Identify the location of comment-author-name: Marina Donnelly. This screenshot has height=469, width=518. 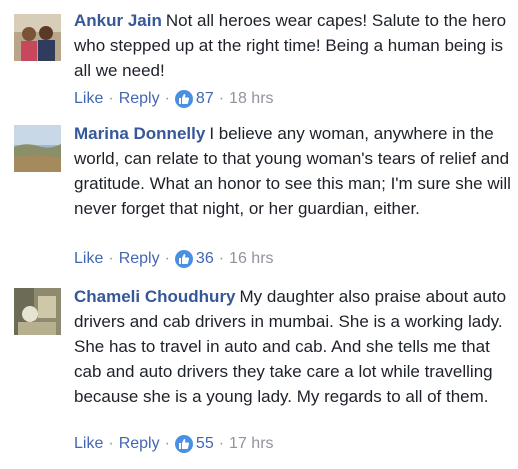
(139, 133).